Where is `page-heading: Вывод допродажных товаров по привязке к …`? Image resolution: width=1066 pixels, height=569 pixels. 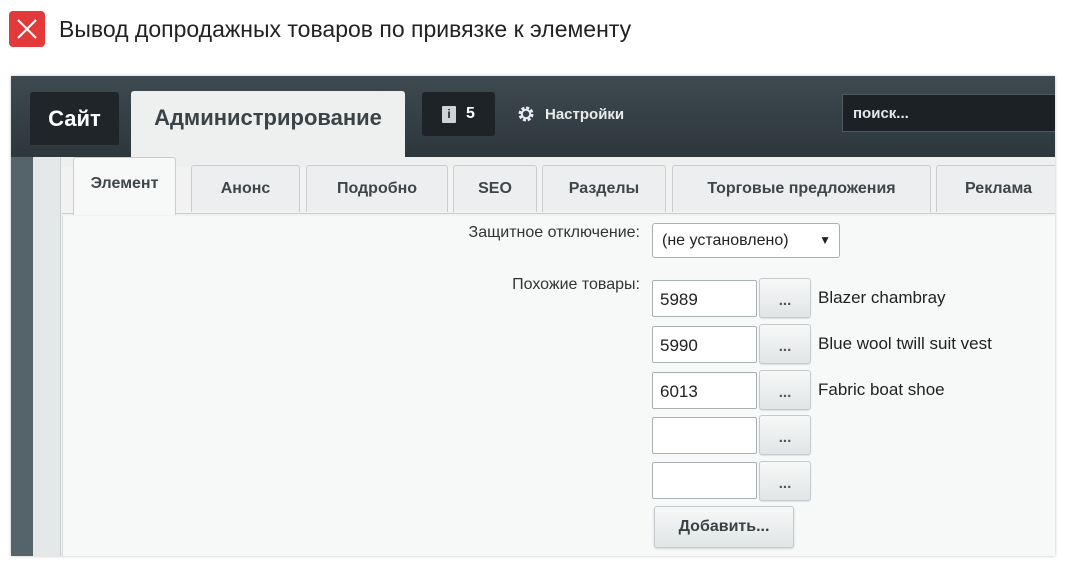
page-heading: Вывод допродажных товаров по привязке к … is located at coordinates (320, 29).